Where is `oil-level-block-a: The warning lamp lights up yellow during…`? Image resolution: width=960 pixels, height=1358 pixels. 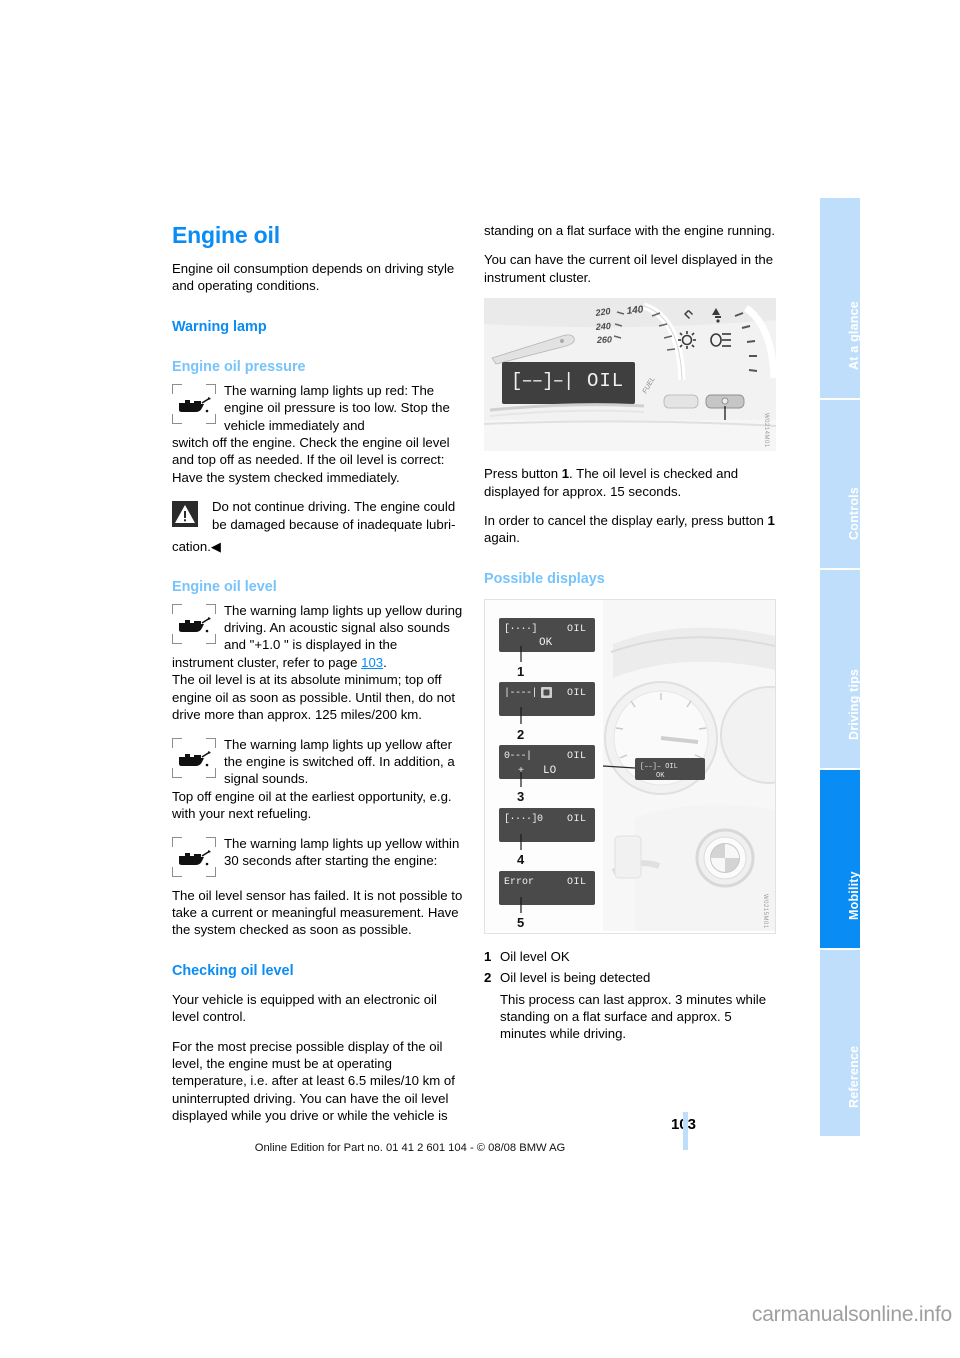
oil-level-block-a: The warning lamp lights up yellow during… is located at coordinates (318, 628).